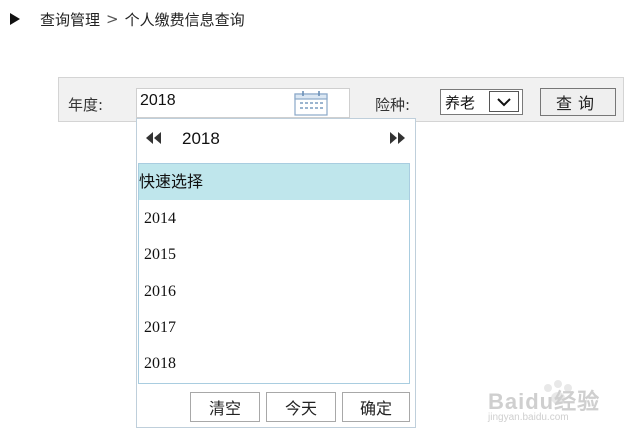 The image size is (638, 441). What do you see at coordinates (160, 255) in the screenshot?
I see `year-option-2015: 2015` at bounding box center [160, 255].